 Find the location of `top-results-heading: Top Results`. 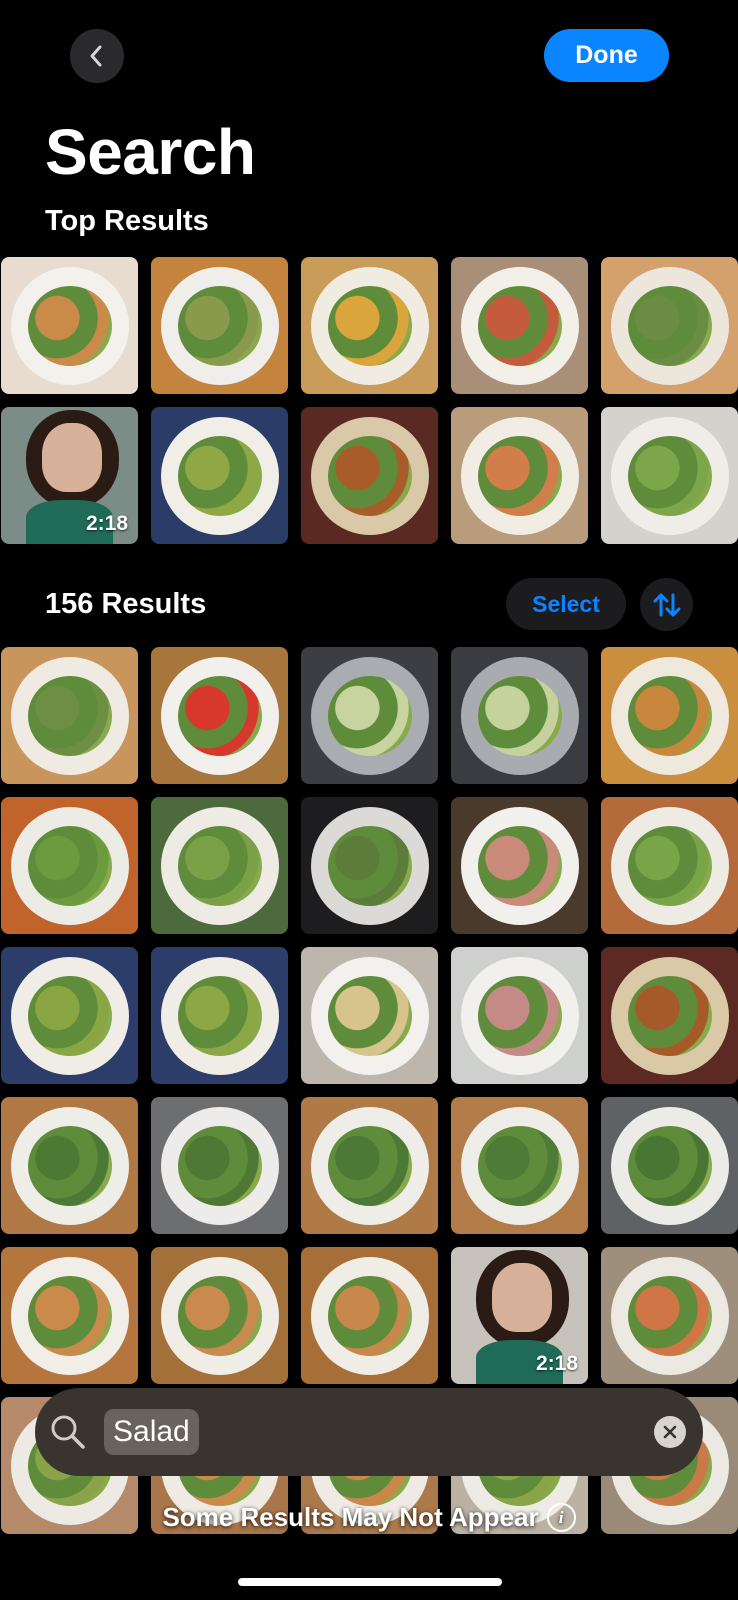

top-results-heading: Top Results is located at coordinates (127, 221).